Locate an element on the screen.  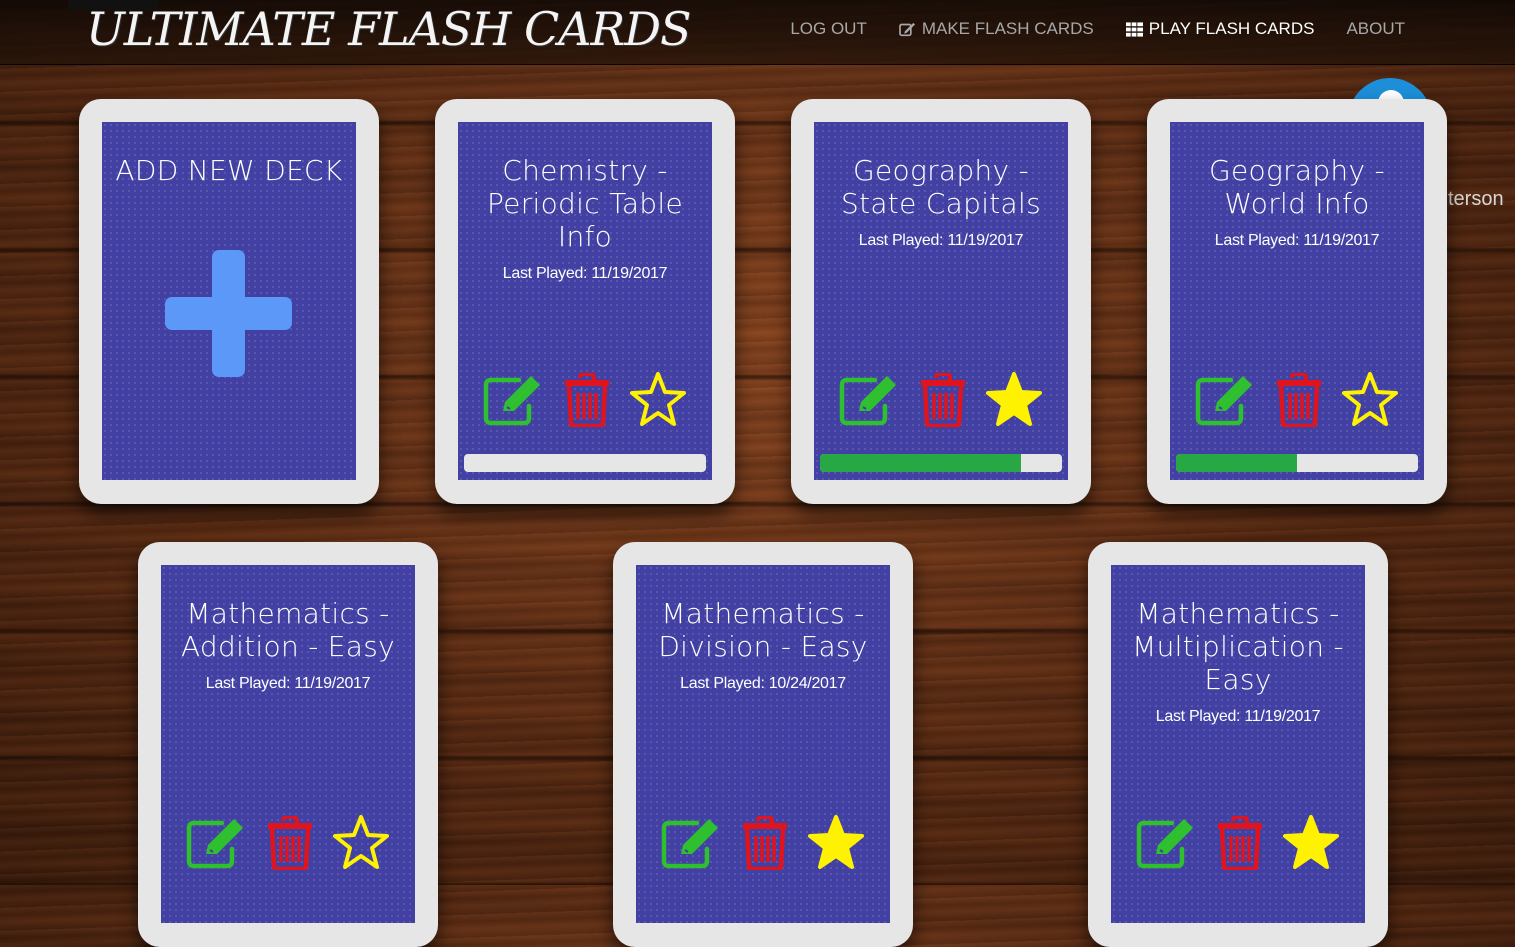
deck-title: Mathematics - Division - Easy is located at coordinates (763, 630).